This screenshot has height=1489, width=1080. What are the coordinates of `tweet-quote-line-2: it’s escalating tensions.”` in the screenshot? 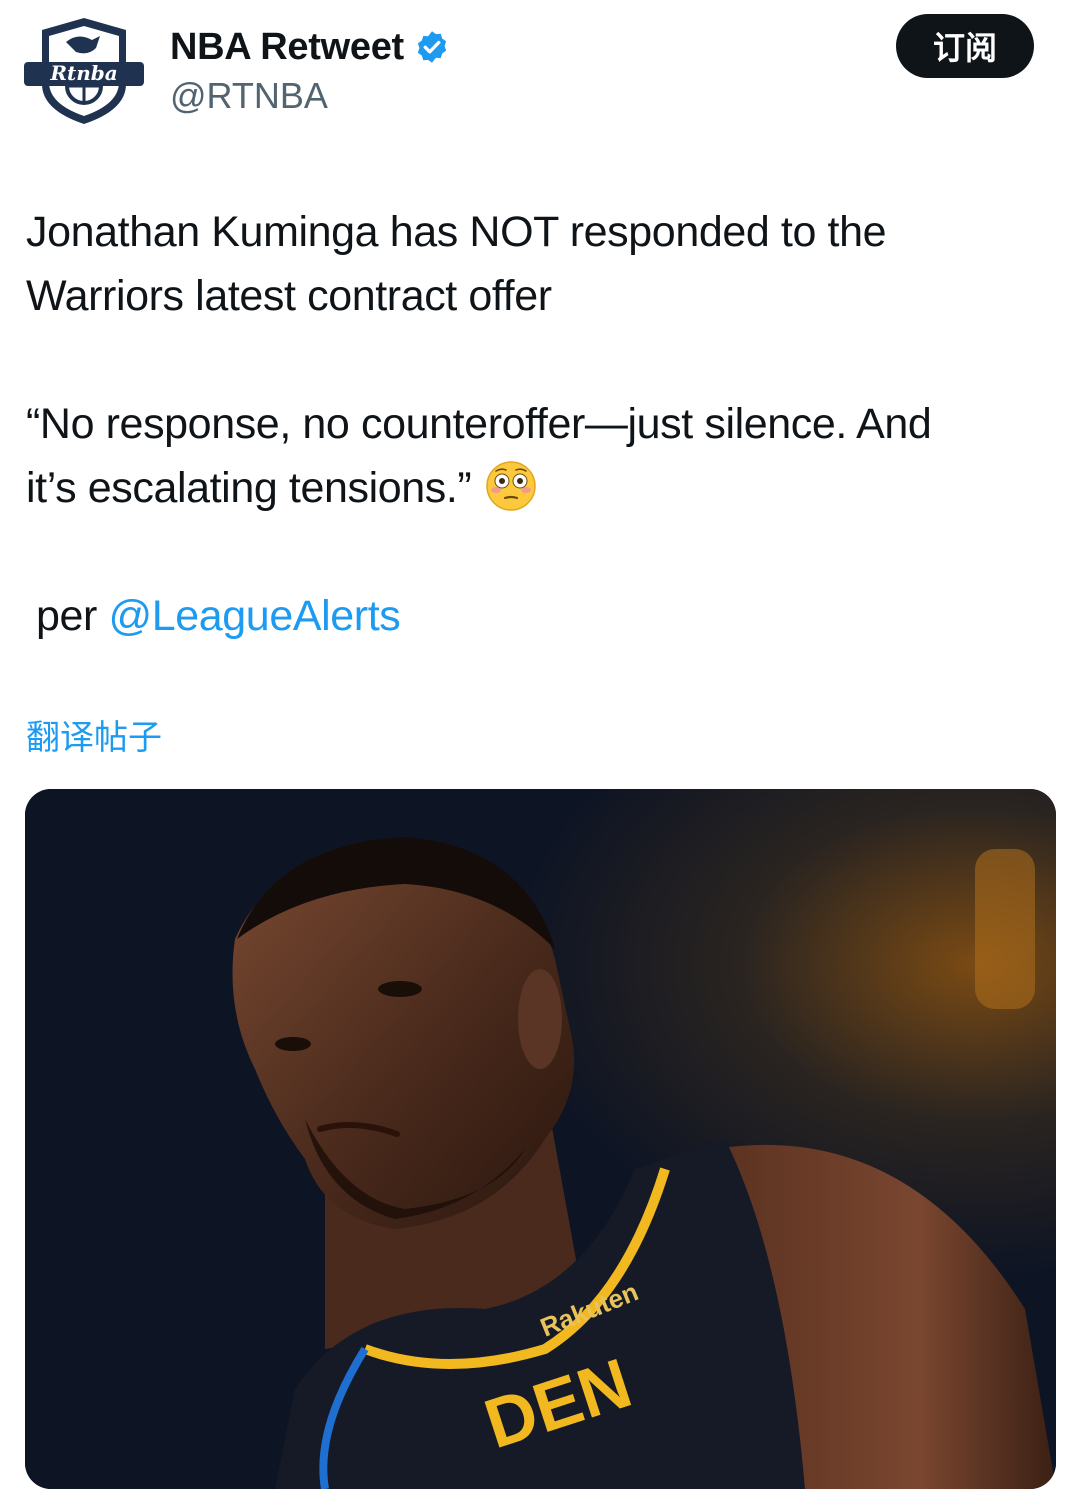 It's located at (544, 488).